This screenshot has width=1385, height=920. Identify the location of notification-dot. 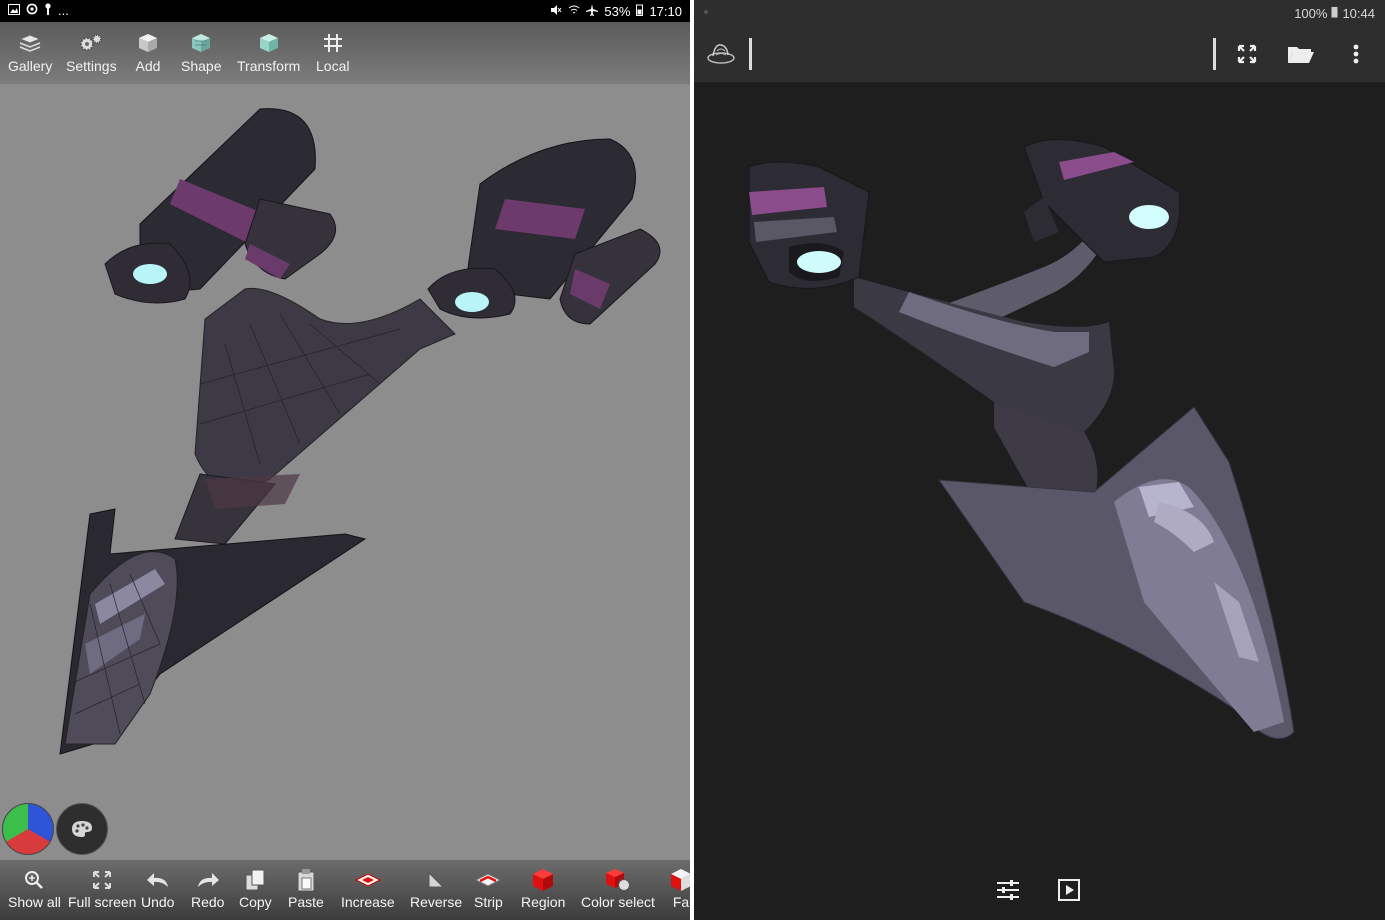
(706, 12).